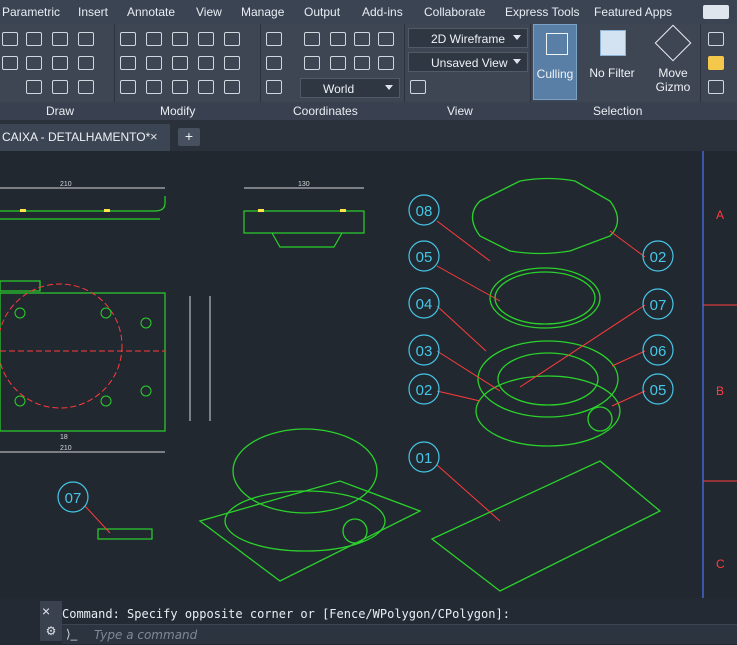  Describe the element at coordinates (612, 73) in the screenshot. I see `no-filter-label: No Filter` at that location.